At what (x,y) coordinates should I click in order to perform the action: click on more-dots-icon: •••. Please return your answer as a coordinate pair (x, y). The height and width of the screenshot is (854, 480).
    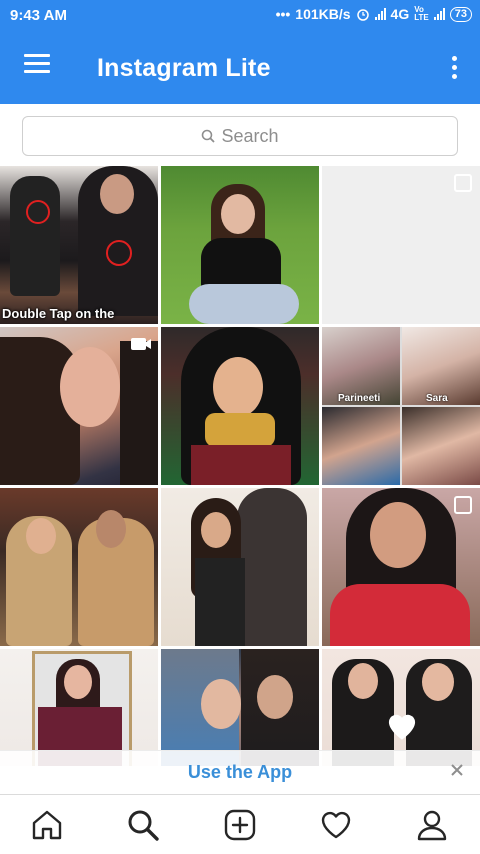
    Looking at the image, I should click on (283, 14).